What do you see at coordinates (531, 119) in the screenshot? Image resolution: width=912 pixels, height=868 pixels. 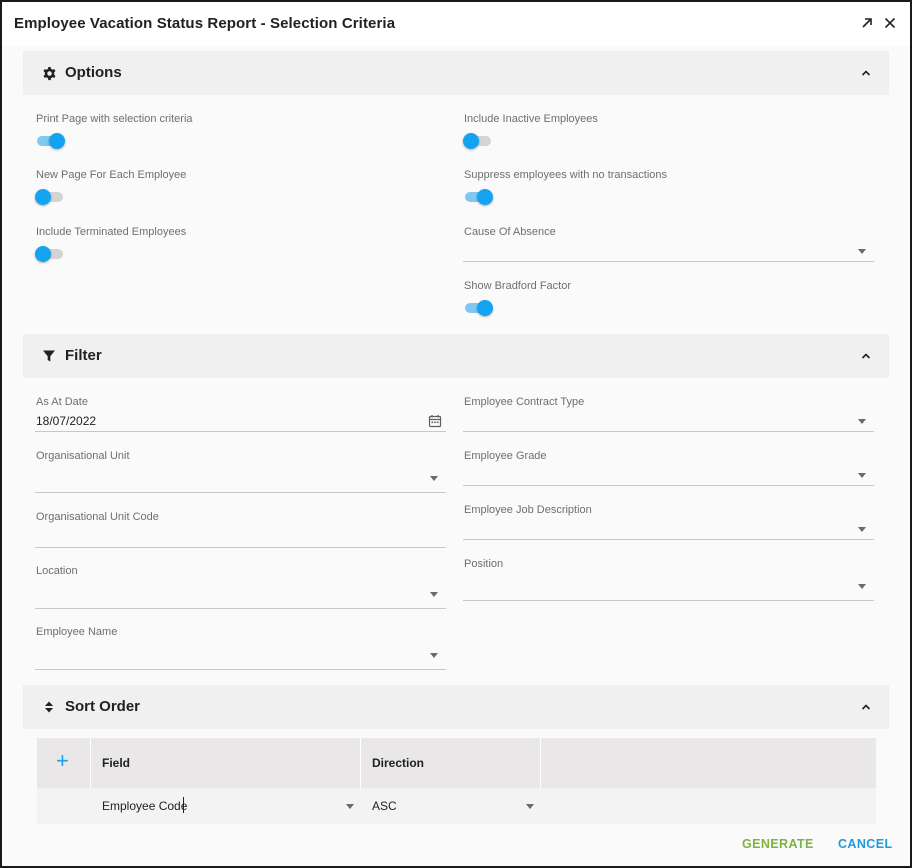 I see `include-inactive-label: Include Inactive Employees` at bounding box center [531, 119].